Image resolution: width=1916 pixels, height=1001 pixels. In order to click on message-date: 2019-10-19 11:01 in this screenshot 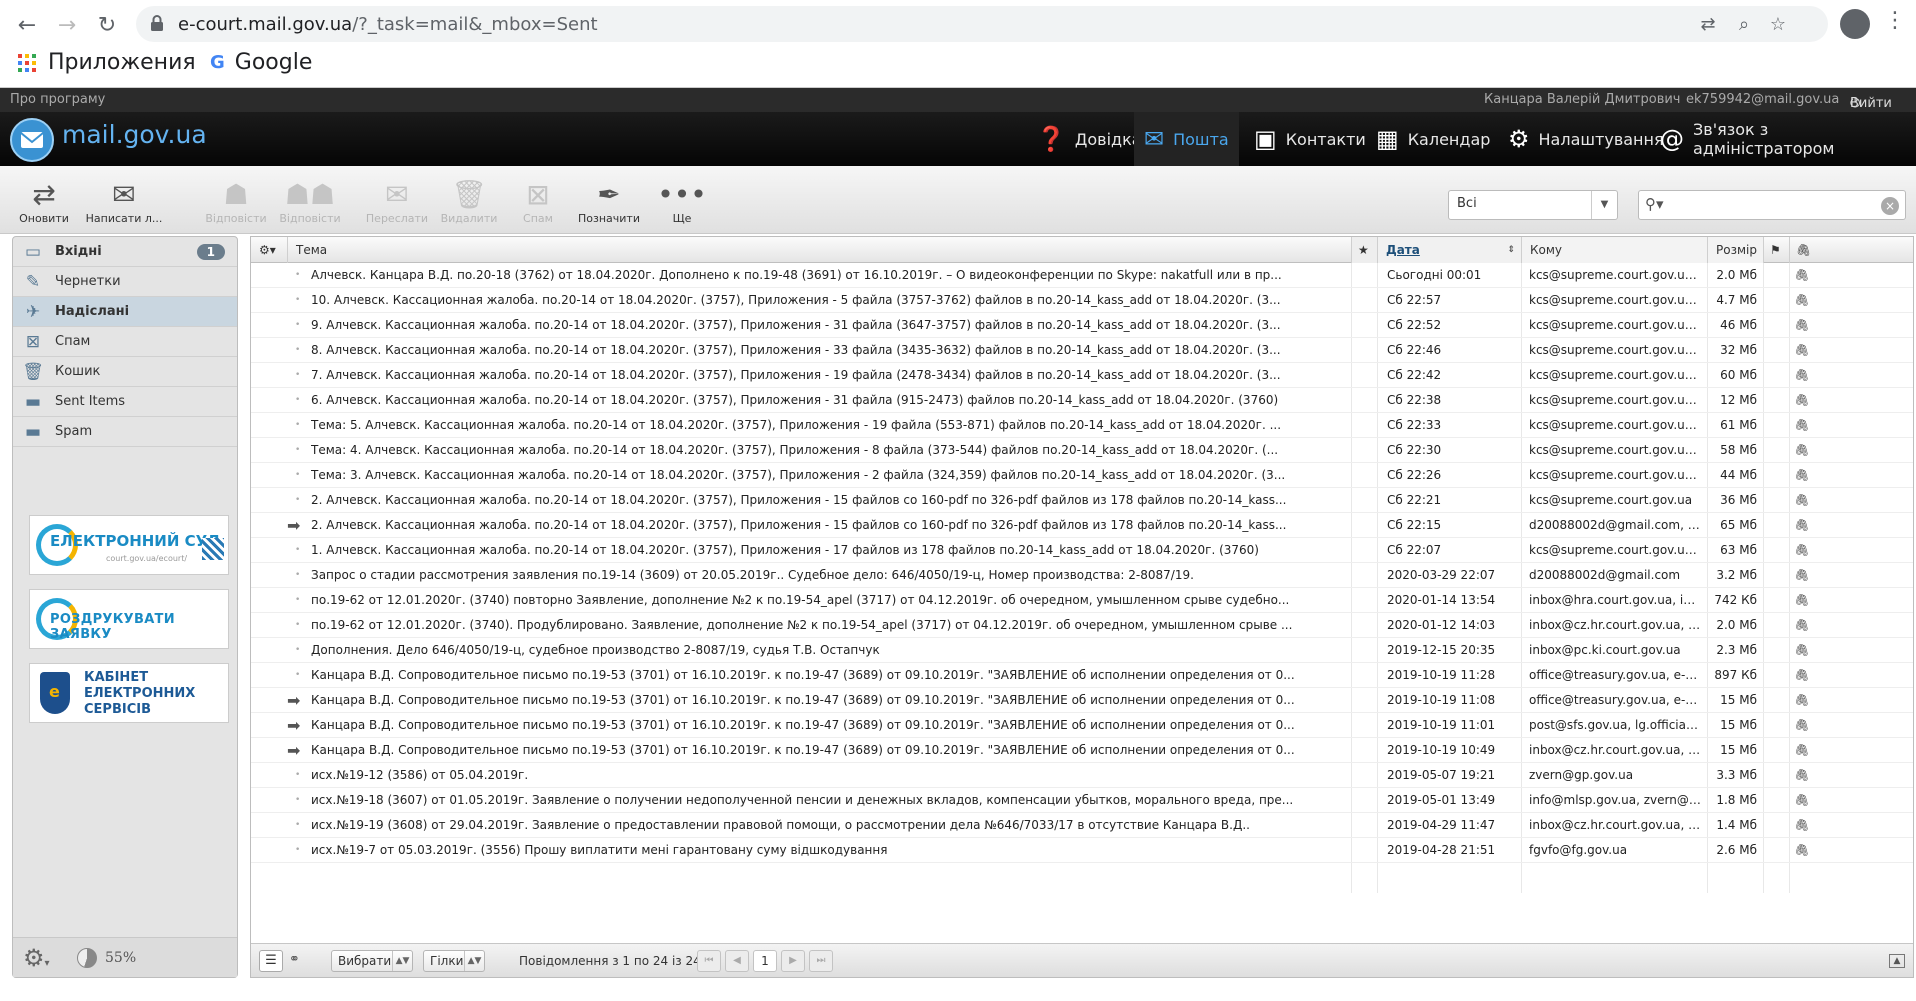, I will do `click(1441, 725)`.